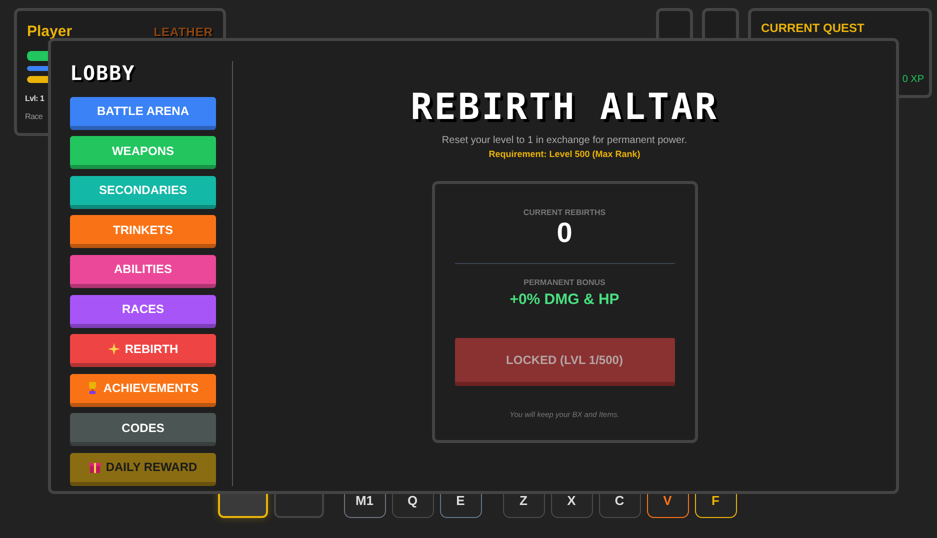 This screenshot has height=538, width=937. I want to click on race-text: Race, so click(34, 116).